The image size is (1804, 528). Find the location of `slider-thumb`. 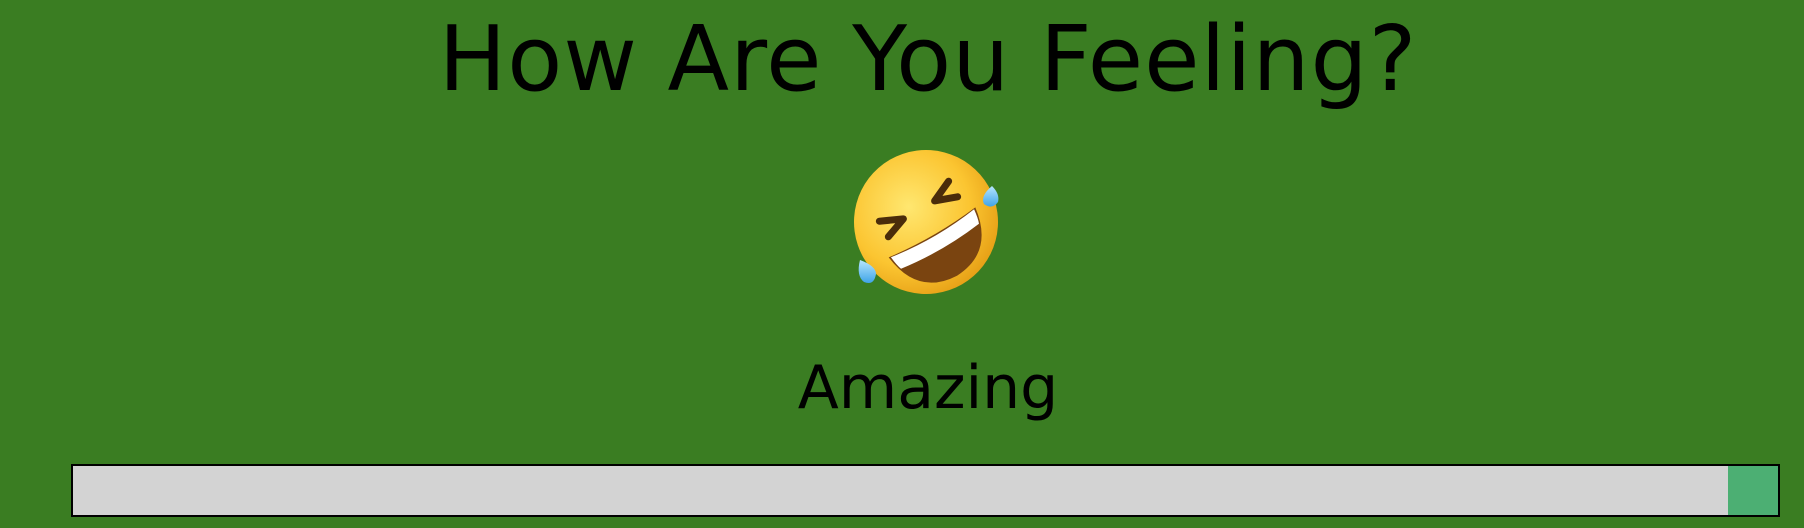

slider-thumb is located at coordinates (1753, 490).